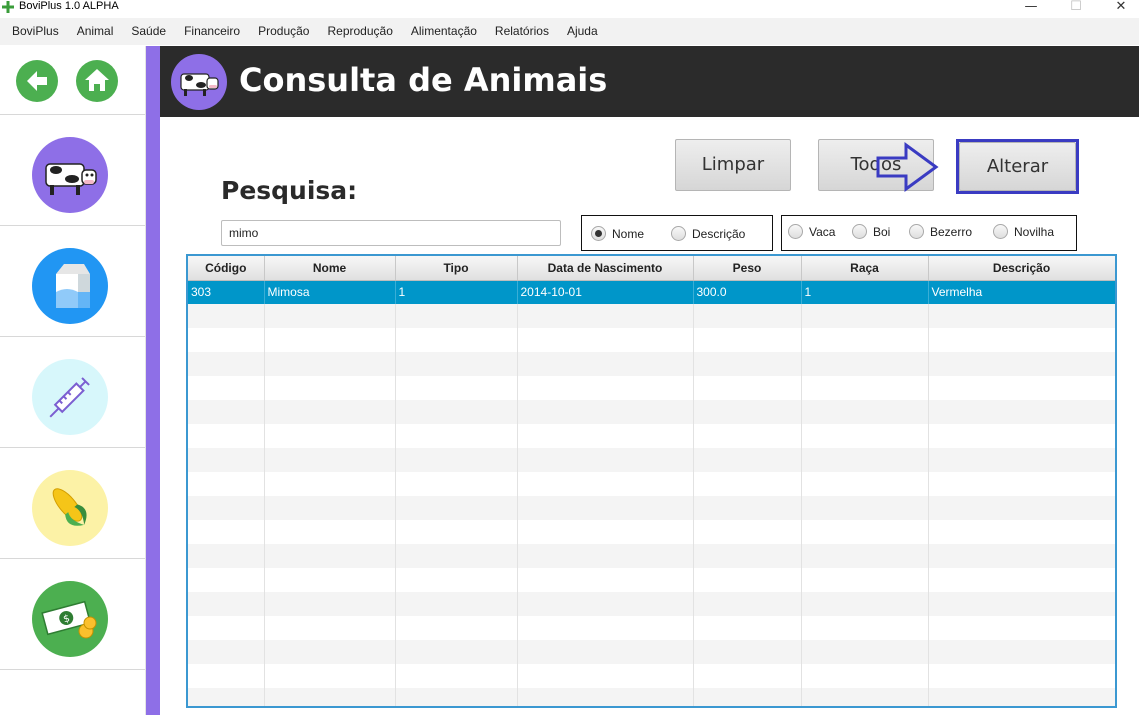  I want to click on menu-boviplus: BoviPlus, so click(35, 31).